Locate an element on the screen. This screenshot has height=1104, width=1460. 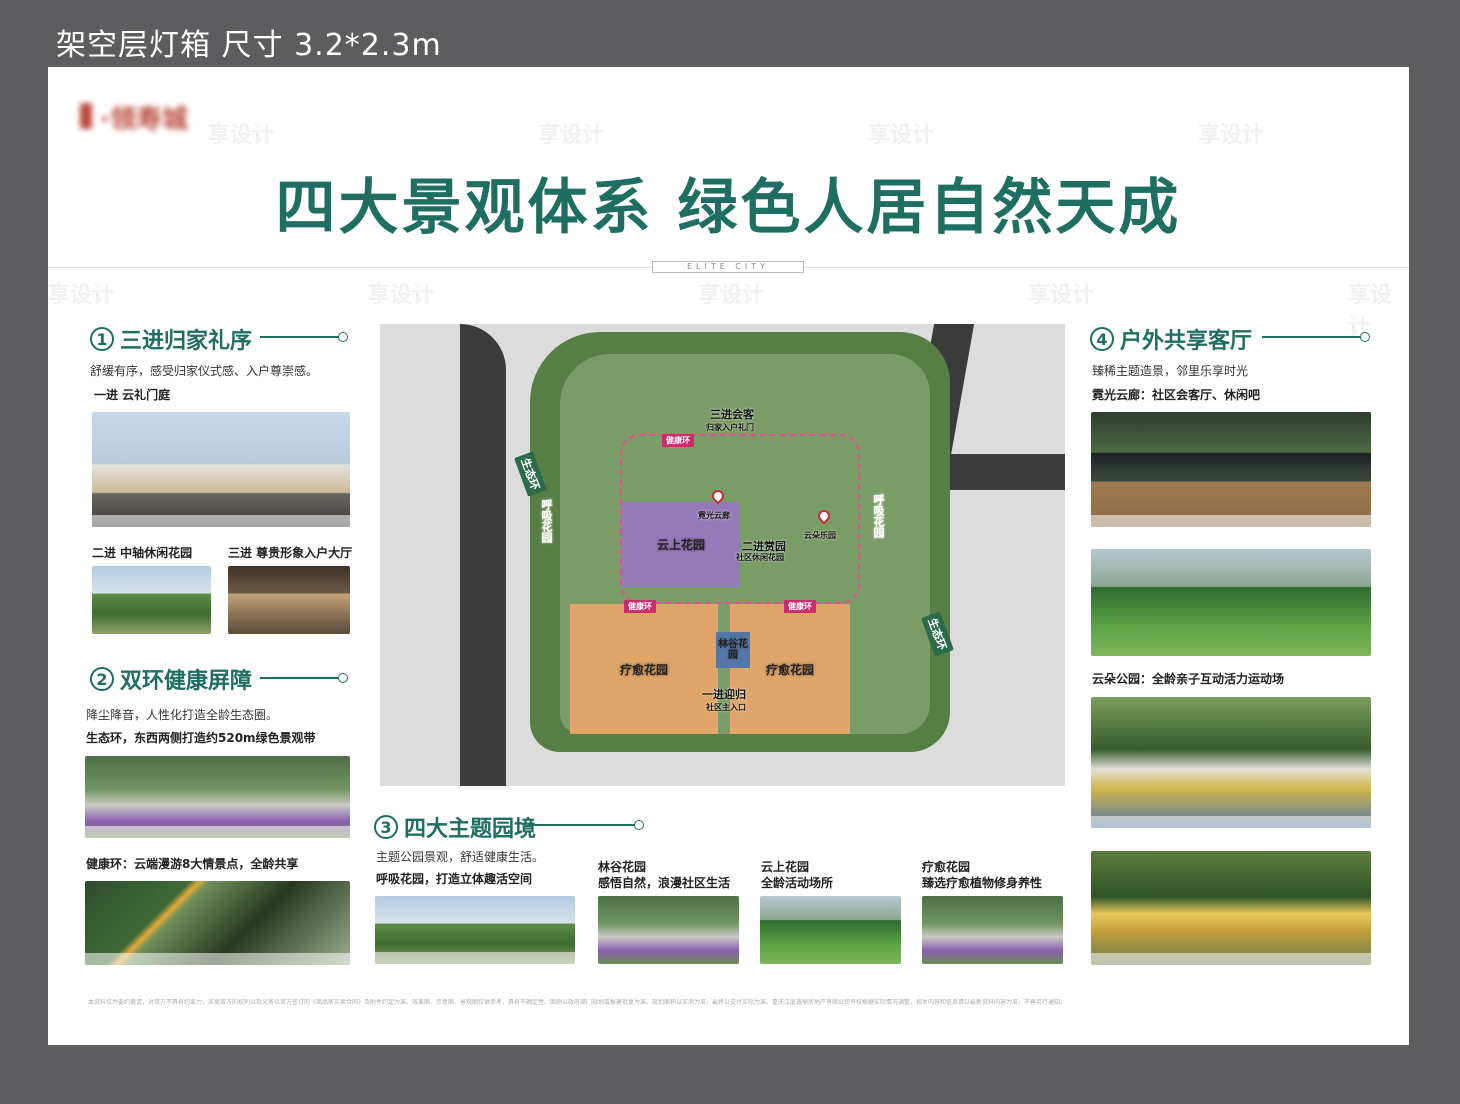
brand-tag: ELITE CITY is located at coordinates (728, 267).